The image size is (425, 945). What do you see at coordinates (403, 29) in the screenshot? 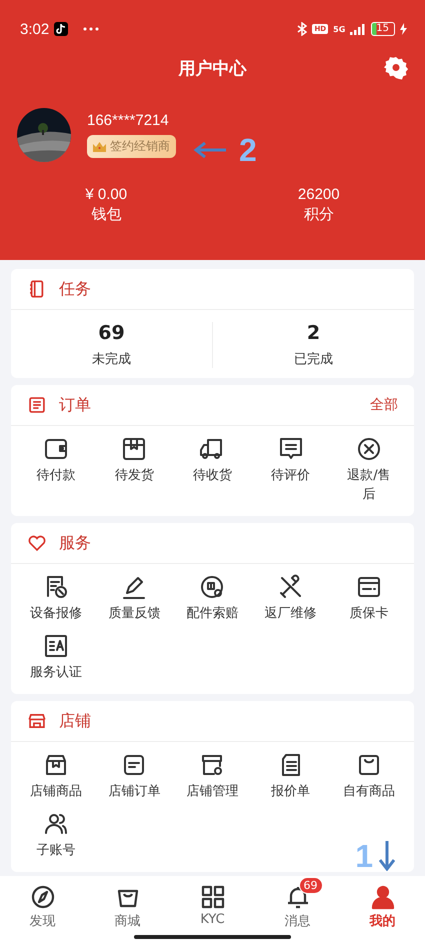
I see `charging-icon` at bounding box center [403, 29].